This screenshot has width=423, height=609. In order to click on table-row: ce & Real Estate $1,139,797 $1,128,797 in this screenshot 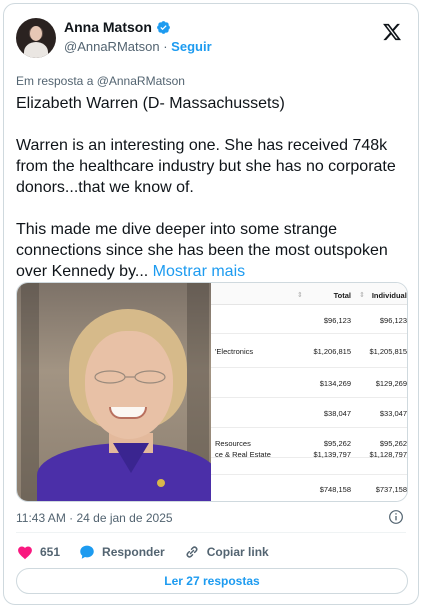, I will do `click(309, 462)`.